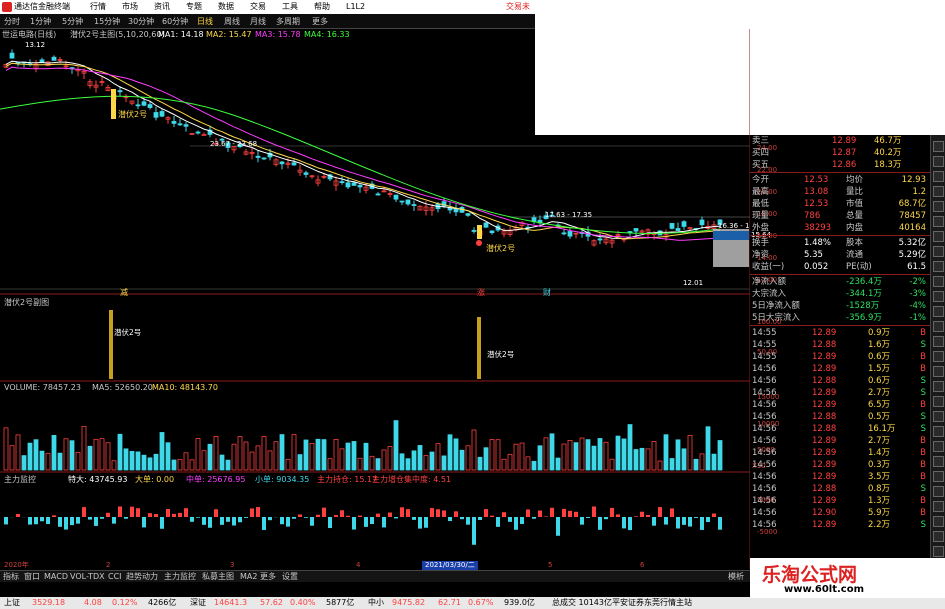 Image resolution: width=945 pixels, height=609 pixels. Describe the element at coordinates (130, 7) in the screenshot. I see `menu-item-market: 市场` at that location.